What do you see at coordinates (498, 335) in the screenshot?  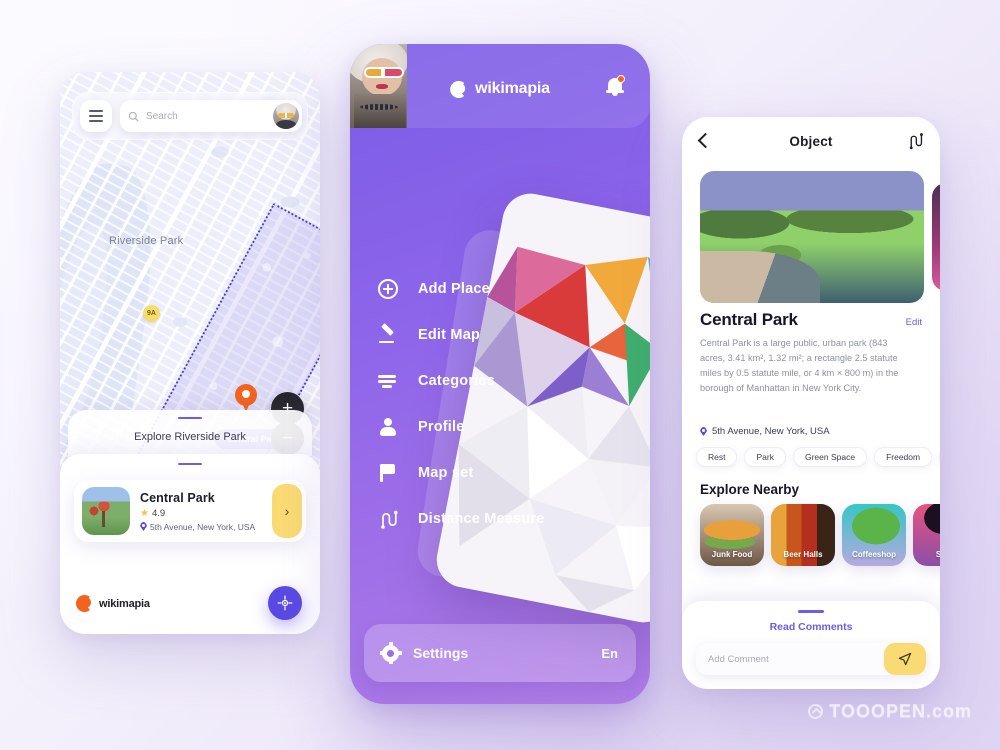 I see `menu-item-edit-map: Edit Map` at bounding box center [498, 335].